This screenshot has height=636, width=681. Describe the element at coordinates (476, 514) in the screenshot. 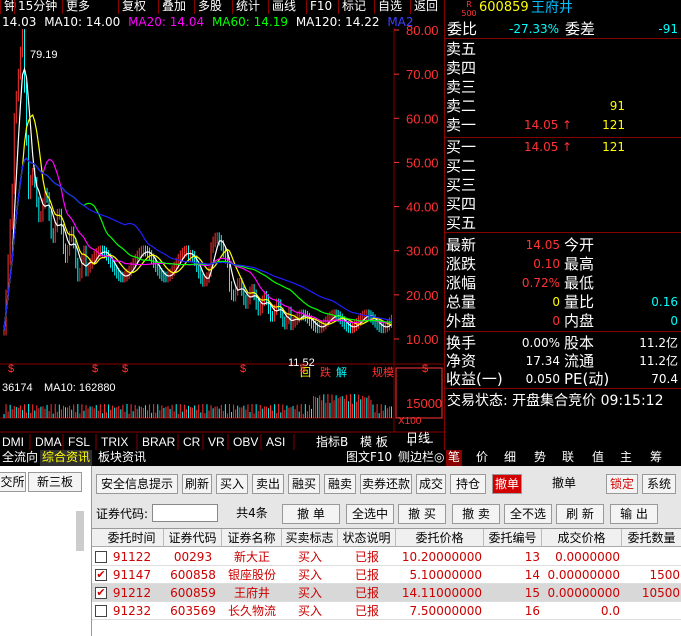

I see `form-button-3: 撤 卖` at that location.